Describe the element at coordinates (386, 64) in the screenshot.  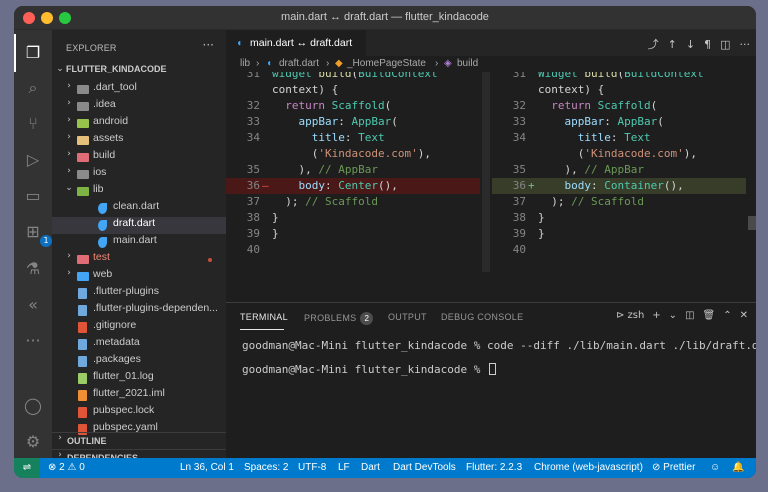
I see `breadcrumb-class: _HomePageState` at that location.